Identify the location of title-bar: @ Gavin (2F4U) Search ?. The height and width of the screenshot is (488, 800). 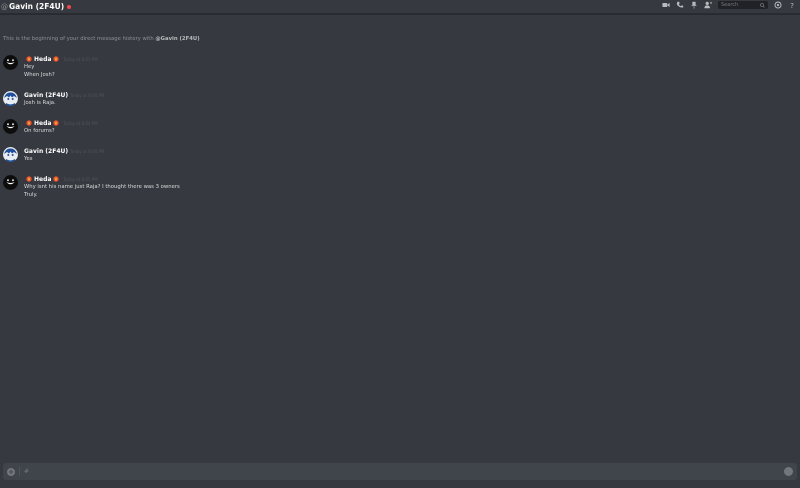
(400, 7).